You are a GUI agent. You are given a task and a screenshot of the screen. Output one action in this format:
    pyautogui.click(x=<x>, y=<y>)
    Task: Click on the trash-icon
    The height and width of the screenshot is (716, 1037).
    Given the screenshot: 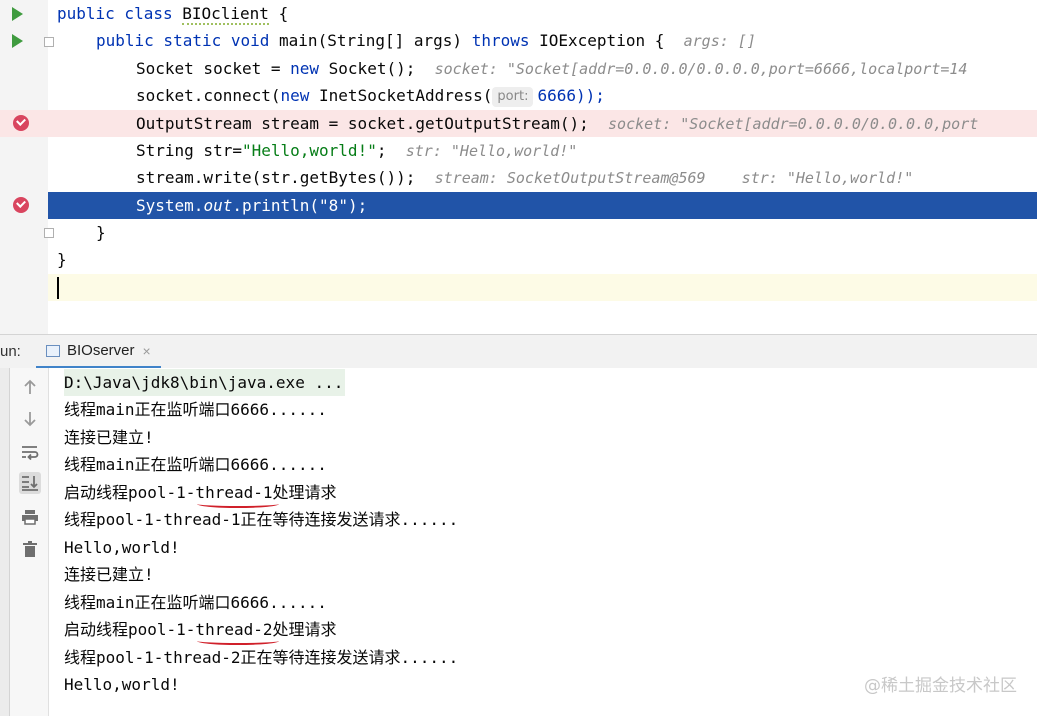 What is the action you would take?
    pyautogui.click(x=30, y=549)
    